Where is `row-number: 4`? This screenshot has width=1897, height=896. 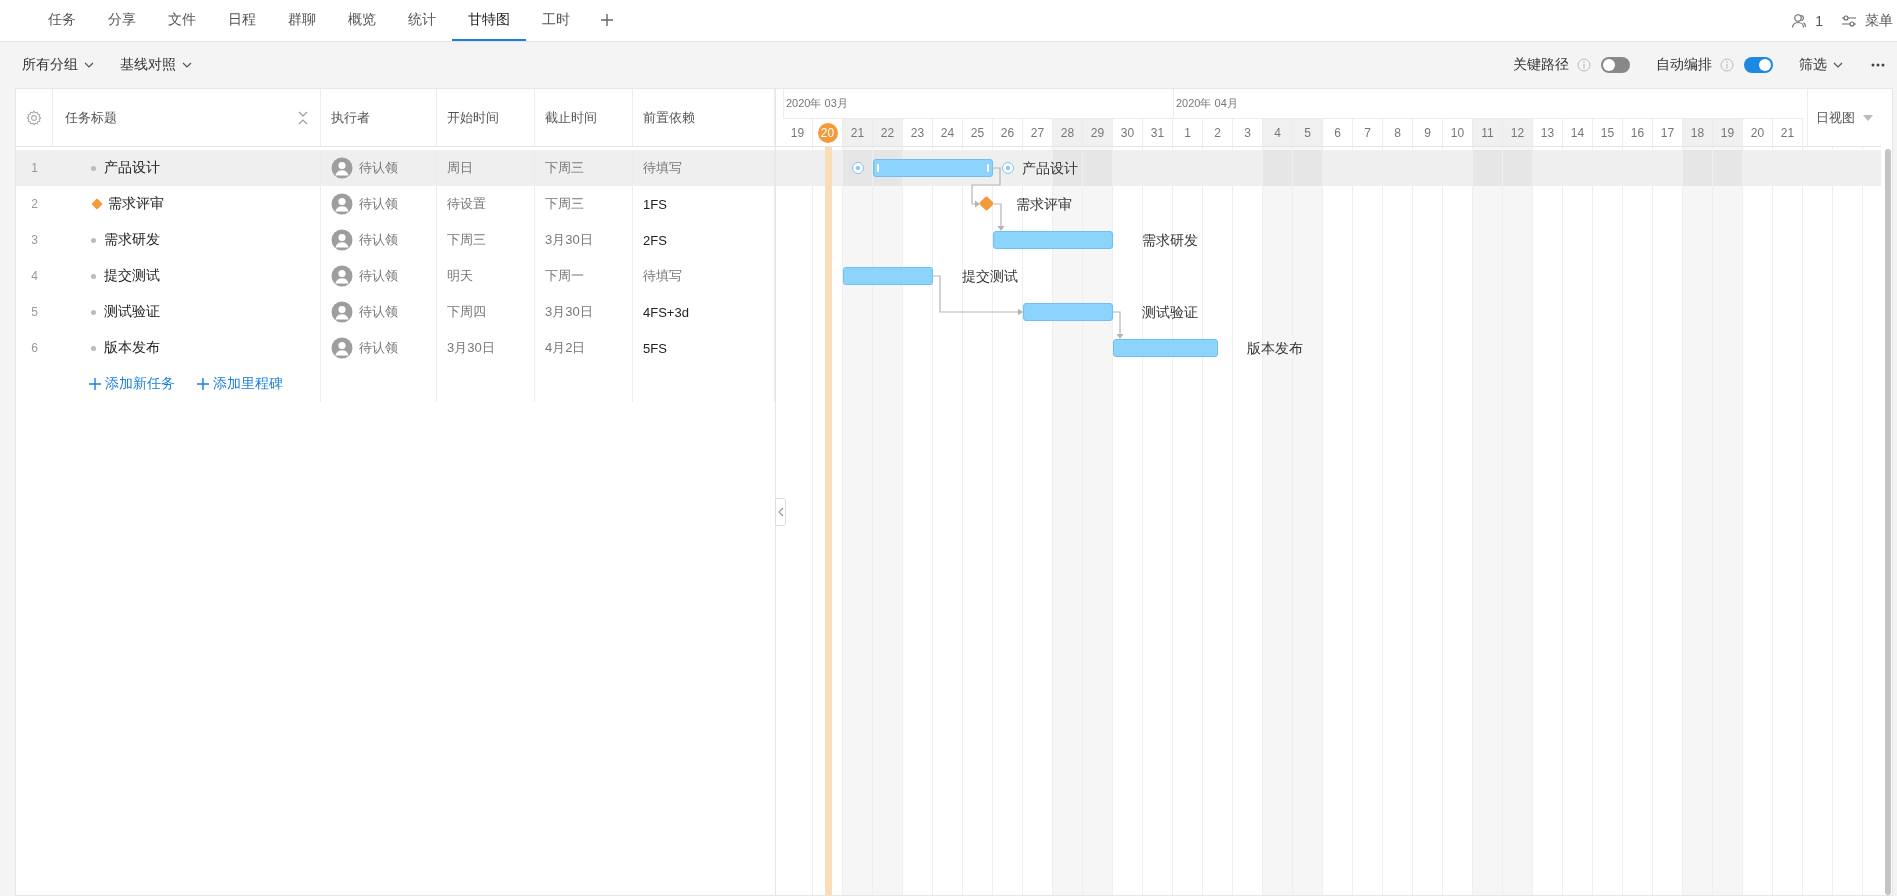
row-number: 4 is located at coordinates (34, 276).